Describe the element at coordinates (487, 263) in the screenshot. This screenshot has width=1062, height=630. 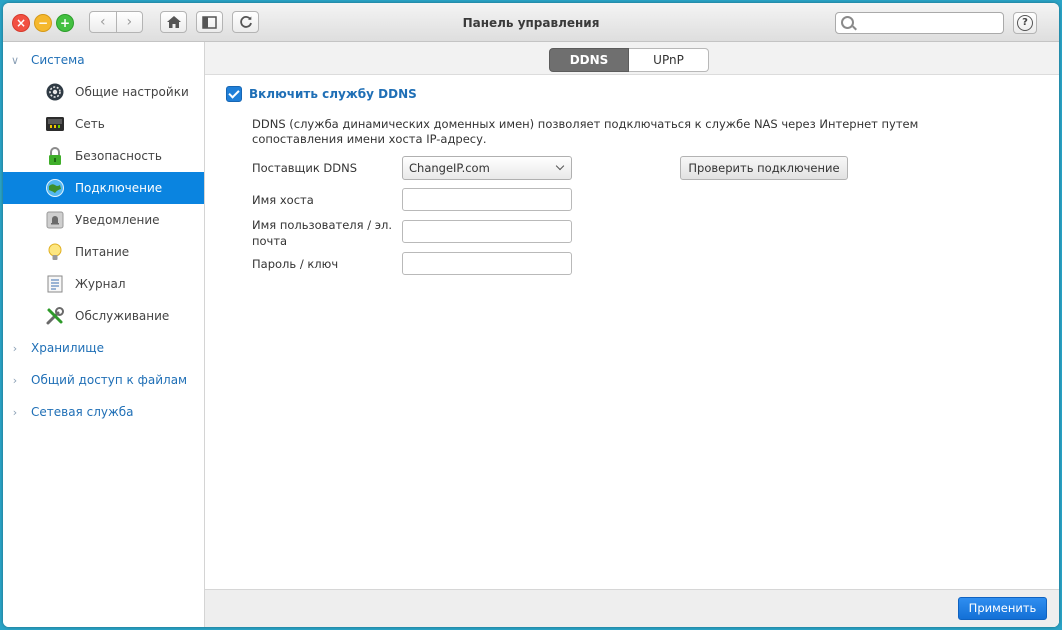
I see `password-field` at that location.